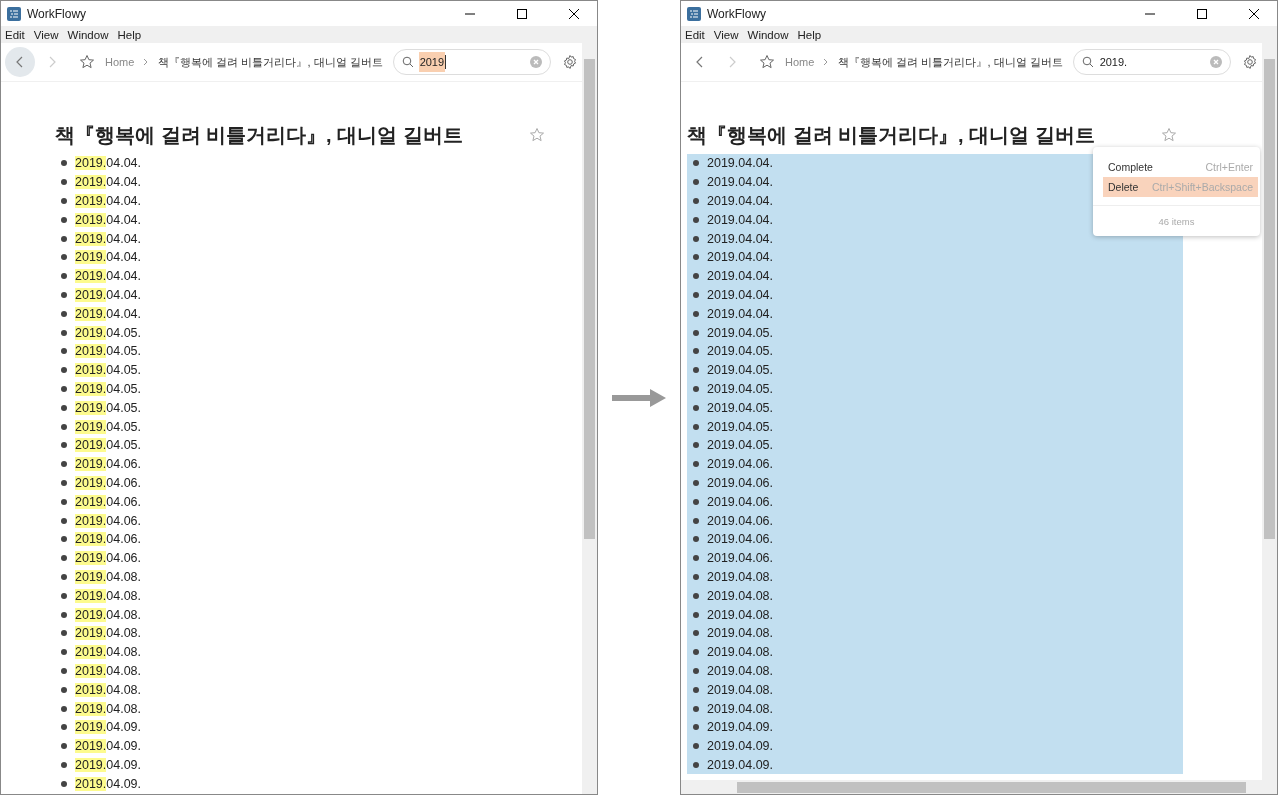 Image resolution: width=1280 pixels, height=795 pixels. What do you see at coordinates (46, 34) in the screenshot?
I see `menu-item: View` at bounding box center [46, 34].